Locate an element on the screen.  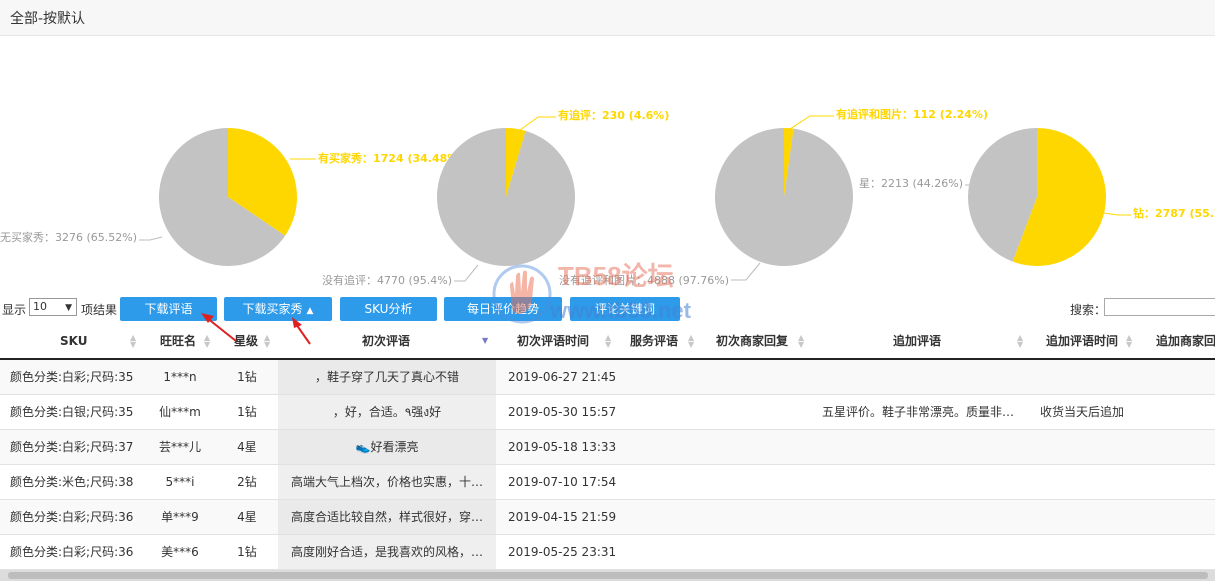
pie-label: 有追评和图片：112 (2.24%) is located at coordinates (912, 114).